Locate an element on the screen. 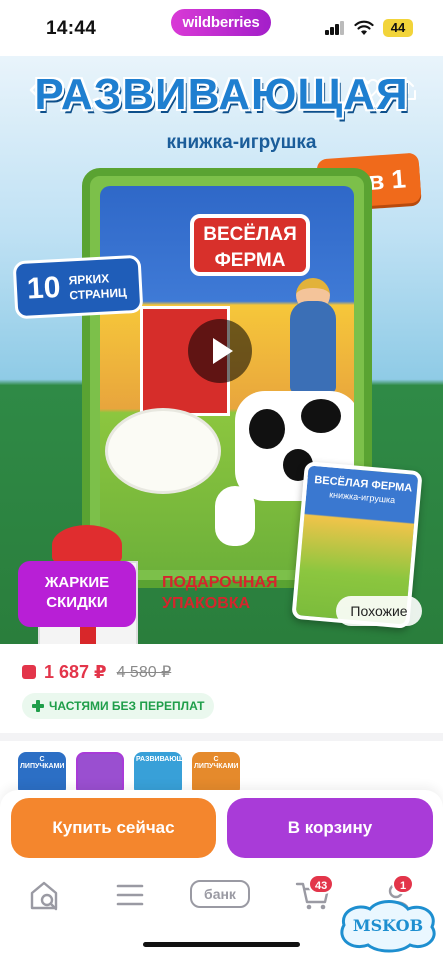 The image size is (443, 960). installment-badge: ЧАСТЯМИ БЕЗ ПЕРЕПЛАТ is located at coordinates (118, 706).